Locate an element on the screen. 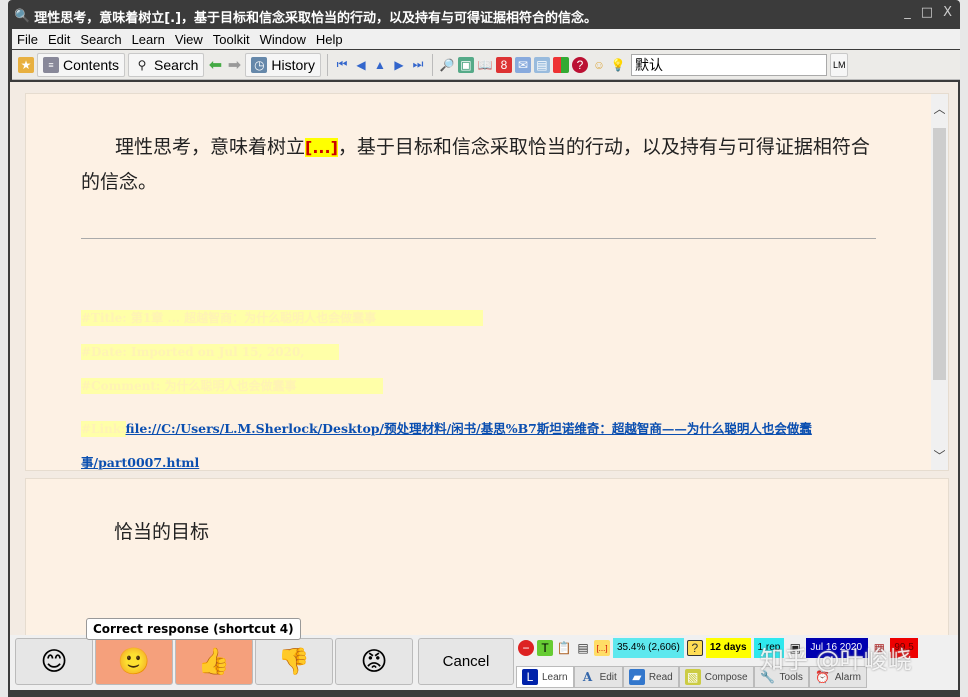 Image resolution: width=968 pixels, height=697 pixels. menu-learn: Learn is located at coordinates (148, 39).